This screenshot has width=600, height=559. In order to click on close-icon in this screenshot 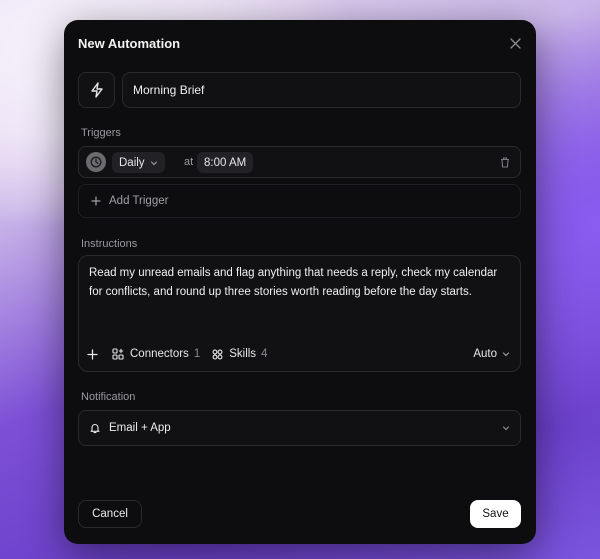, I will do `click(515, 43)`.